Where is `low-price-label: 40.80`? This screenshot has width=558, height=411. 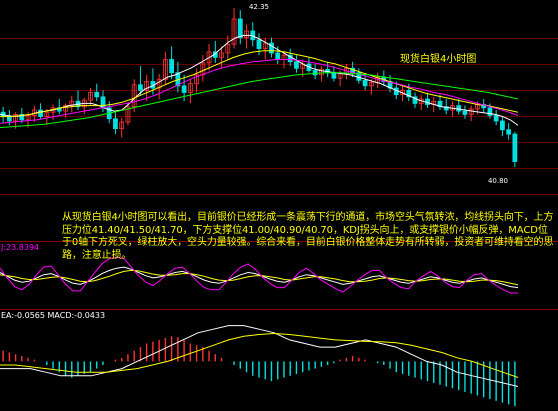
low-price-label: 40.80 is located at coordinates (498, 181).